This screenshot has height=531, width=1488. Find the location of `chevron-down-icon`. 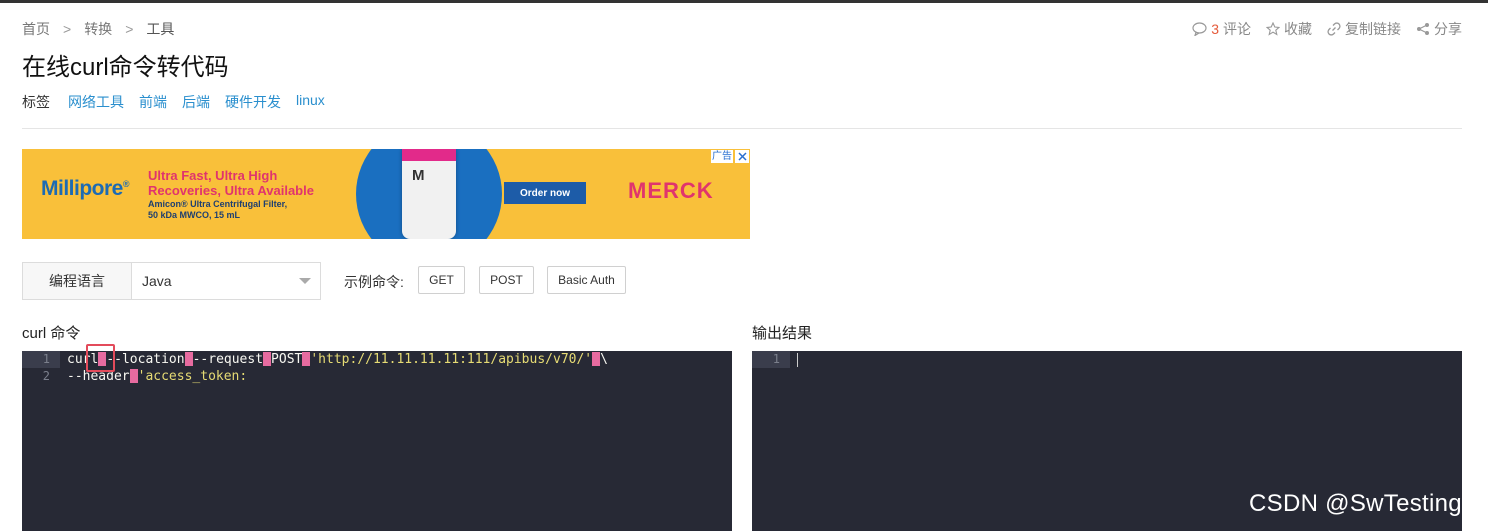

chevron-down-icon is located at coordinates (305, 281).